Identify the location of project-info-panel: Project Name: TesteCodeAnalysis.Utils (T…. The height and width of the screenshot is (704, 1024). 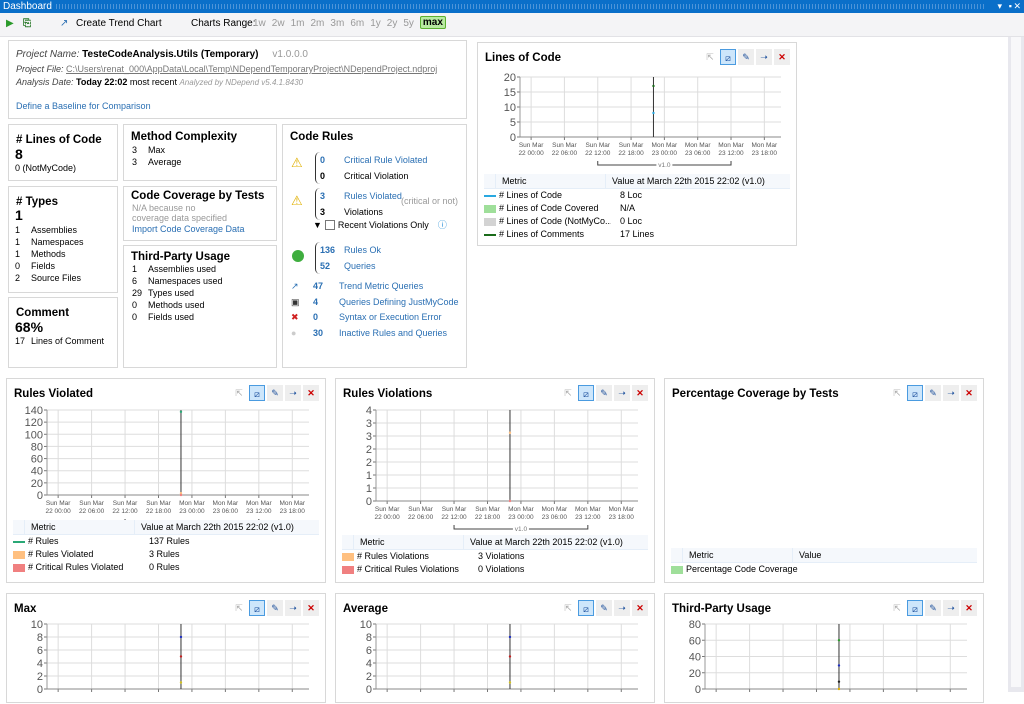
(237, 79).